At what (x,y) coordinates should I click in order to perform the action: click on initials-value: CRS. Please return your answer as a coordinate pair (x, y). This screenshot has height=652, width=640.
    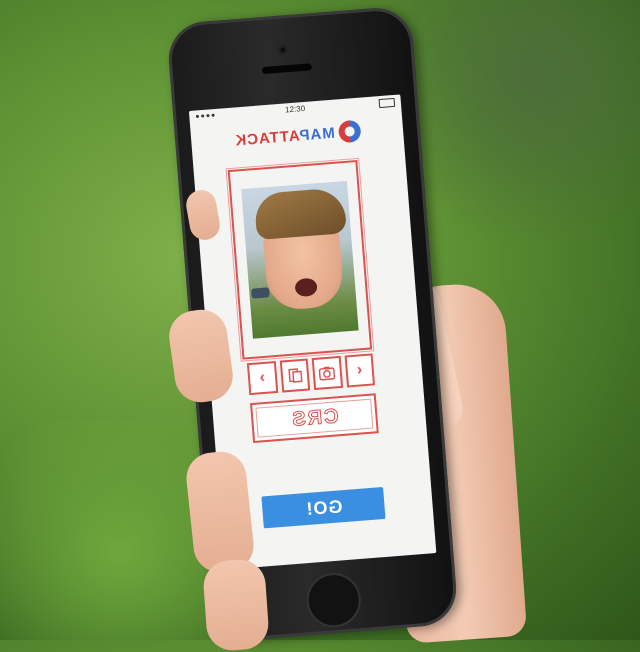
    Looking at the image, I should click on (314, 417).